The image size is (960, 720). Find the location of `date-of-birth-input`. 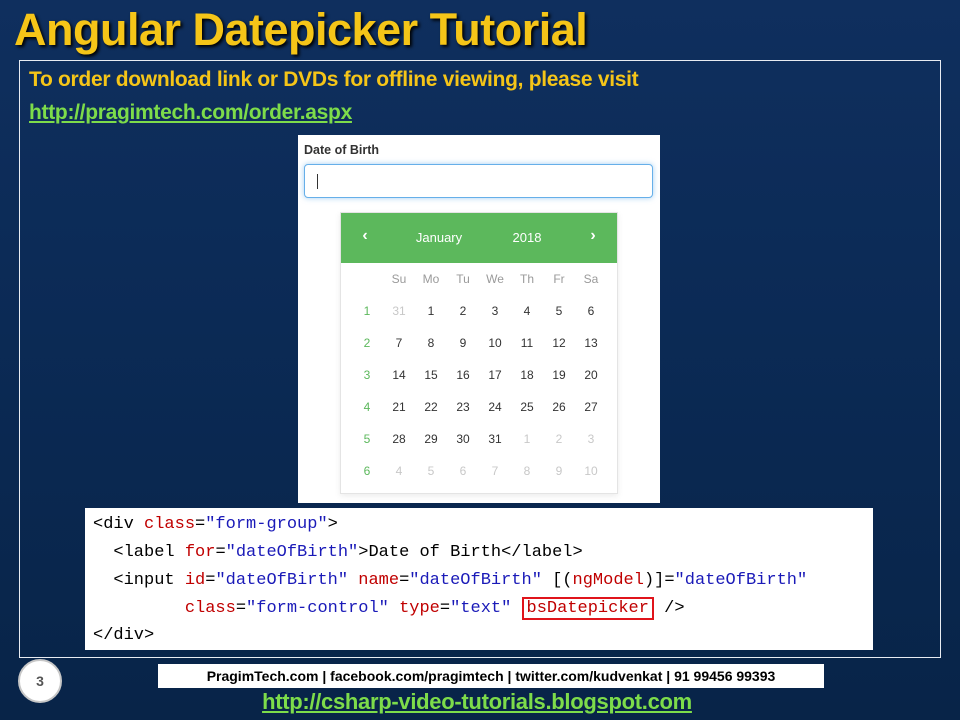

date-of-birth-input is located at coordinates (478, 181).